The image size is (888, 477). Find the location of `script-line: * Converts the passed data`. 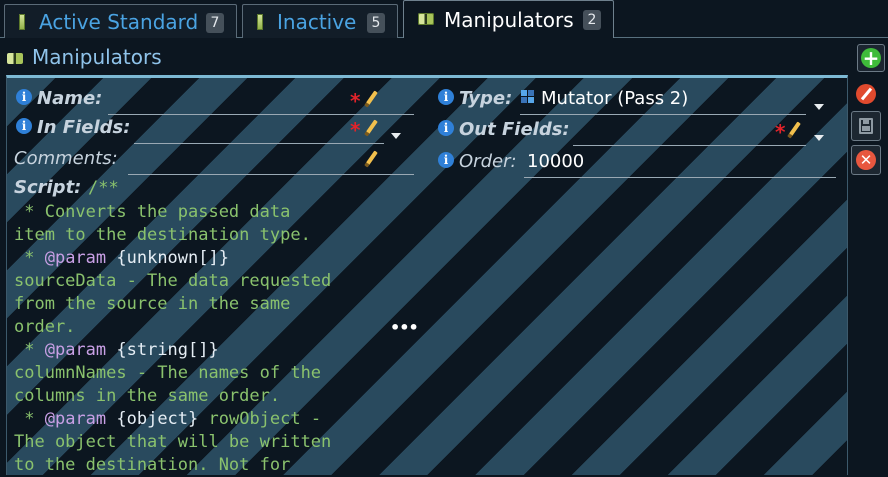

script-line: * Converts the passed data is located at coordinates (199, 212).